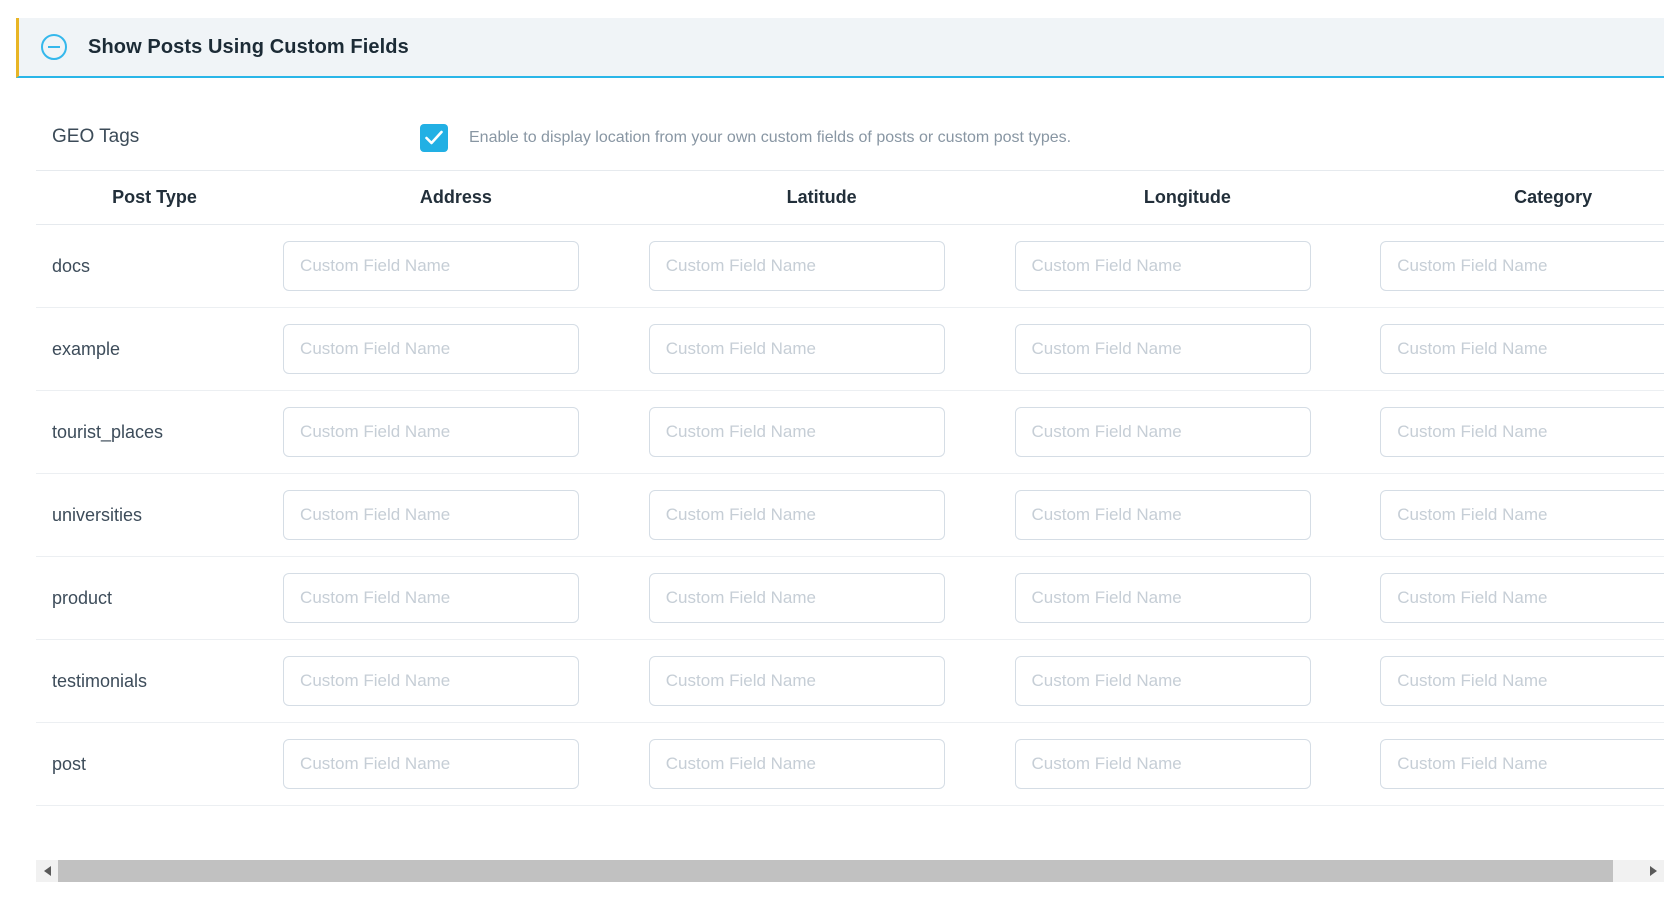 This screenshot has height=921, width=1664. Describe the element at coordinates (155, 432) in the screenshot. I see `post-type-label: tourist_places` at that location.